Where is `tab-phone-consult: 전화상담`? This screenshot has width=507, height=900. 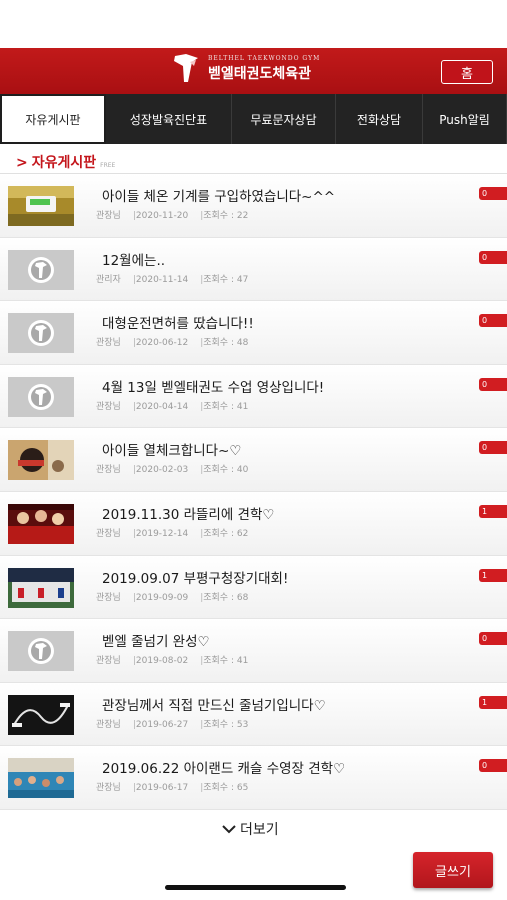 tab-phone-consult: 전화상담 is located at coordinates (379, 119).